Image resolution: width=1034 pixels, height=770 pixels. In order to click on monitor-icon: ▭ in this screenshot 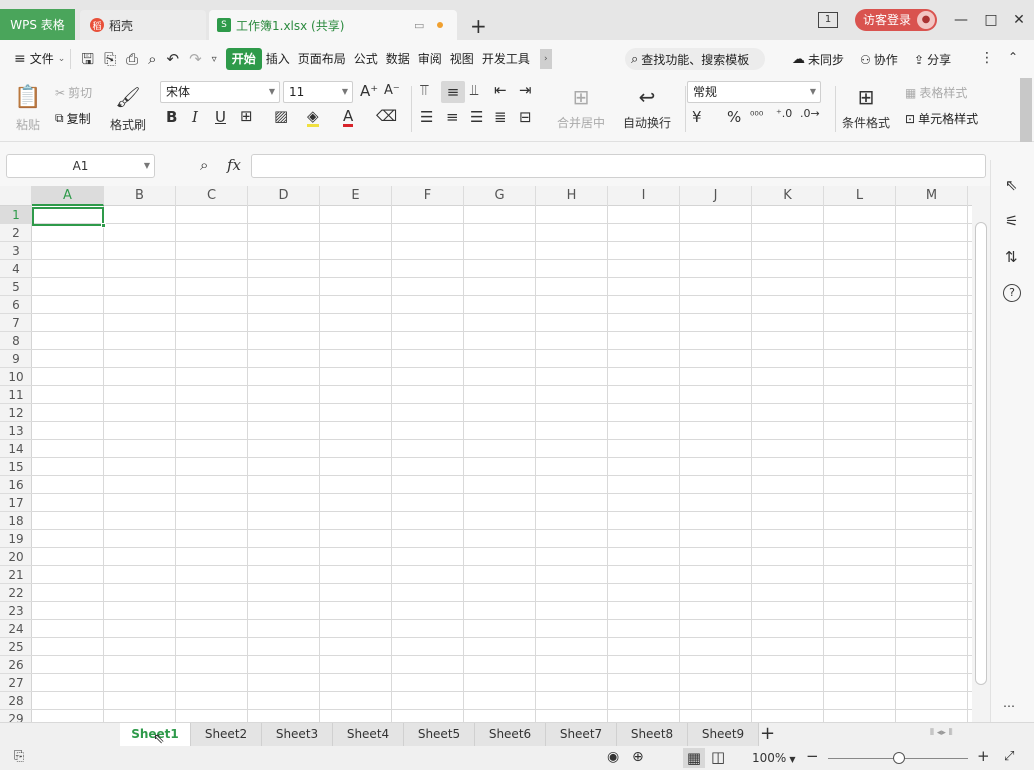, I will do `click(419, 25)`.